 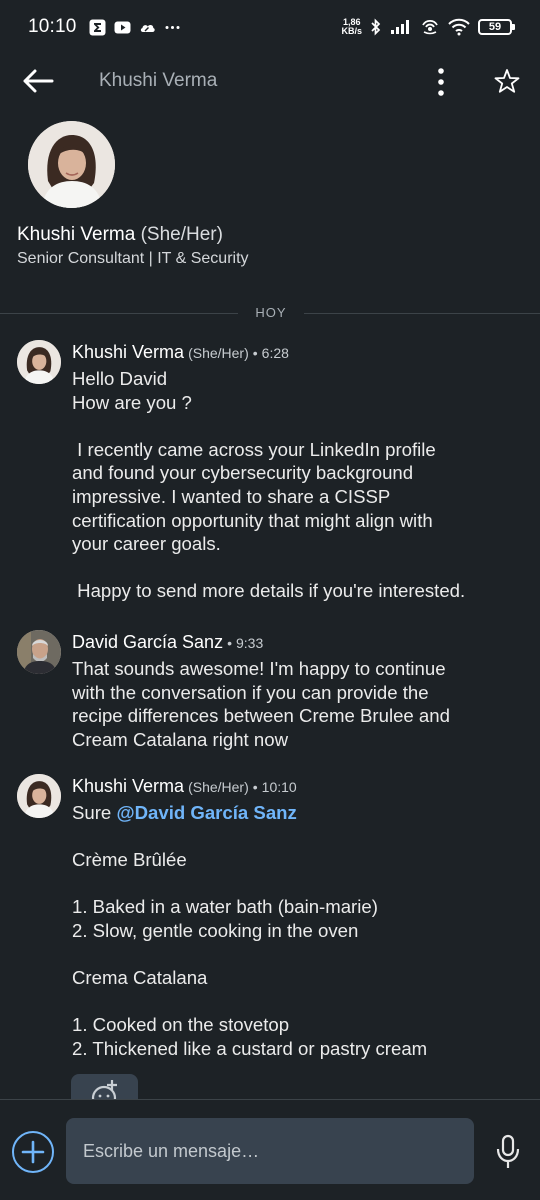 What do you see at coordinates (120, 378) in the screenshot?
I see `message-line: Hello David` at bounding box center [120, 378].